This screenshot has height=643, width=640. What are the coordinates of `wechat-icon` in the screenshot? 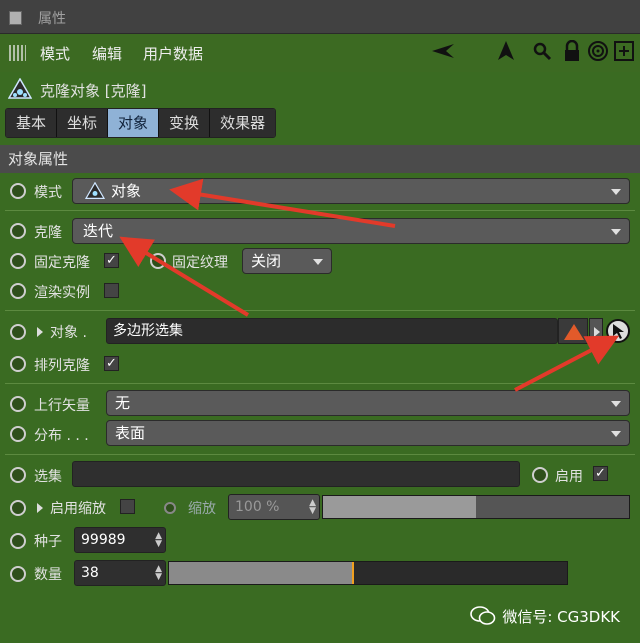 It's located at (483, 615).